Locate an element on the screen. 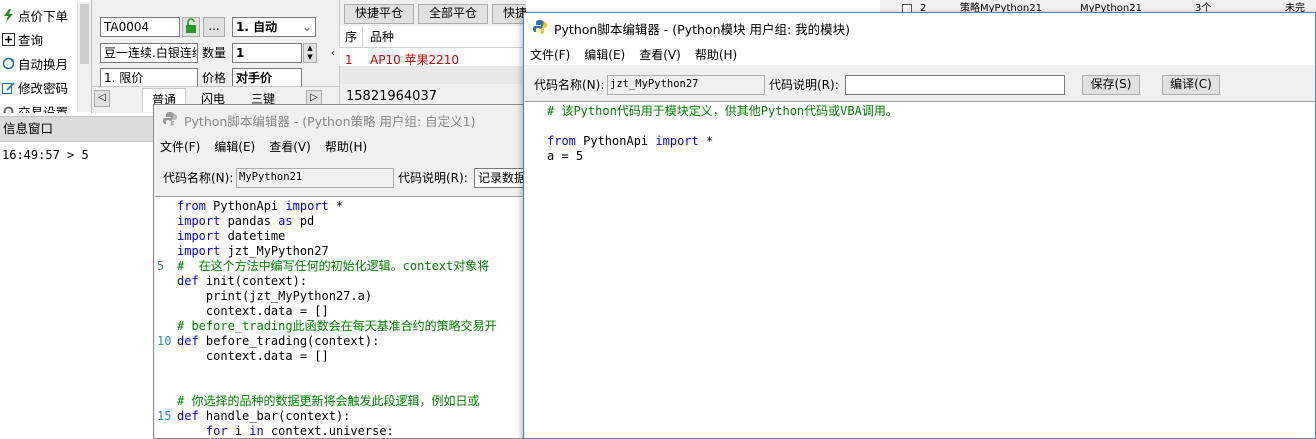  unlock-icon is located at coordinates (191, 25).